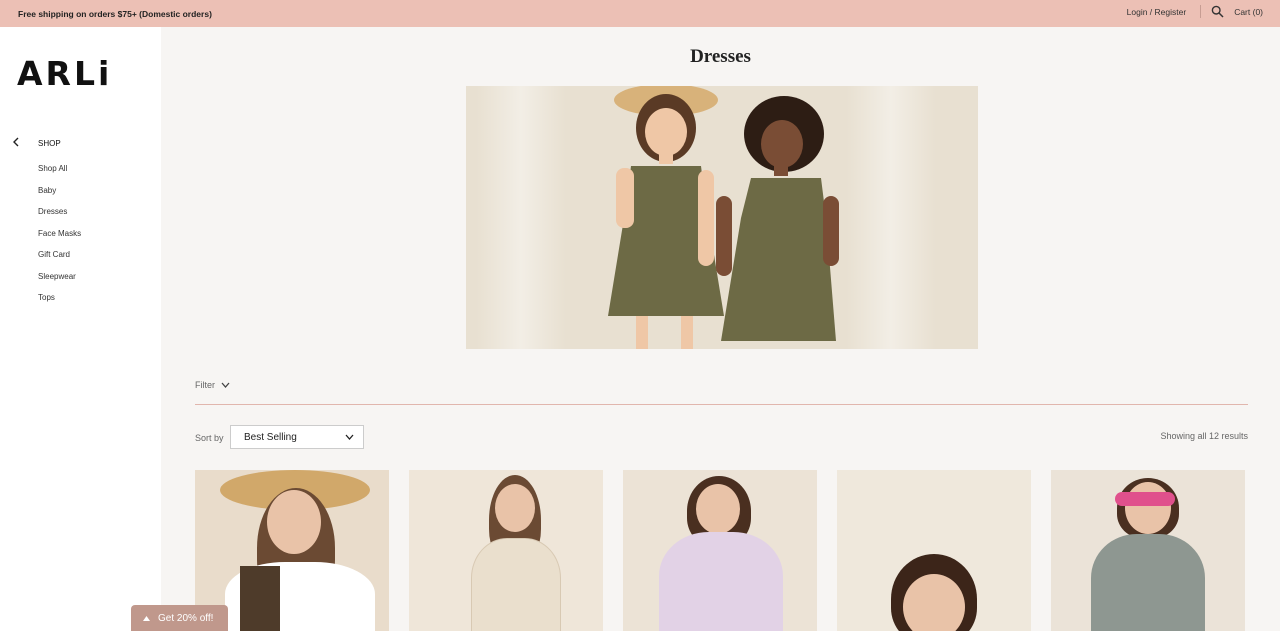 The width and height of the screenshot is (1280, 631). Describe the element at coordinates (1217, 11) in the screenshot. I see `search-icon` at that location.